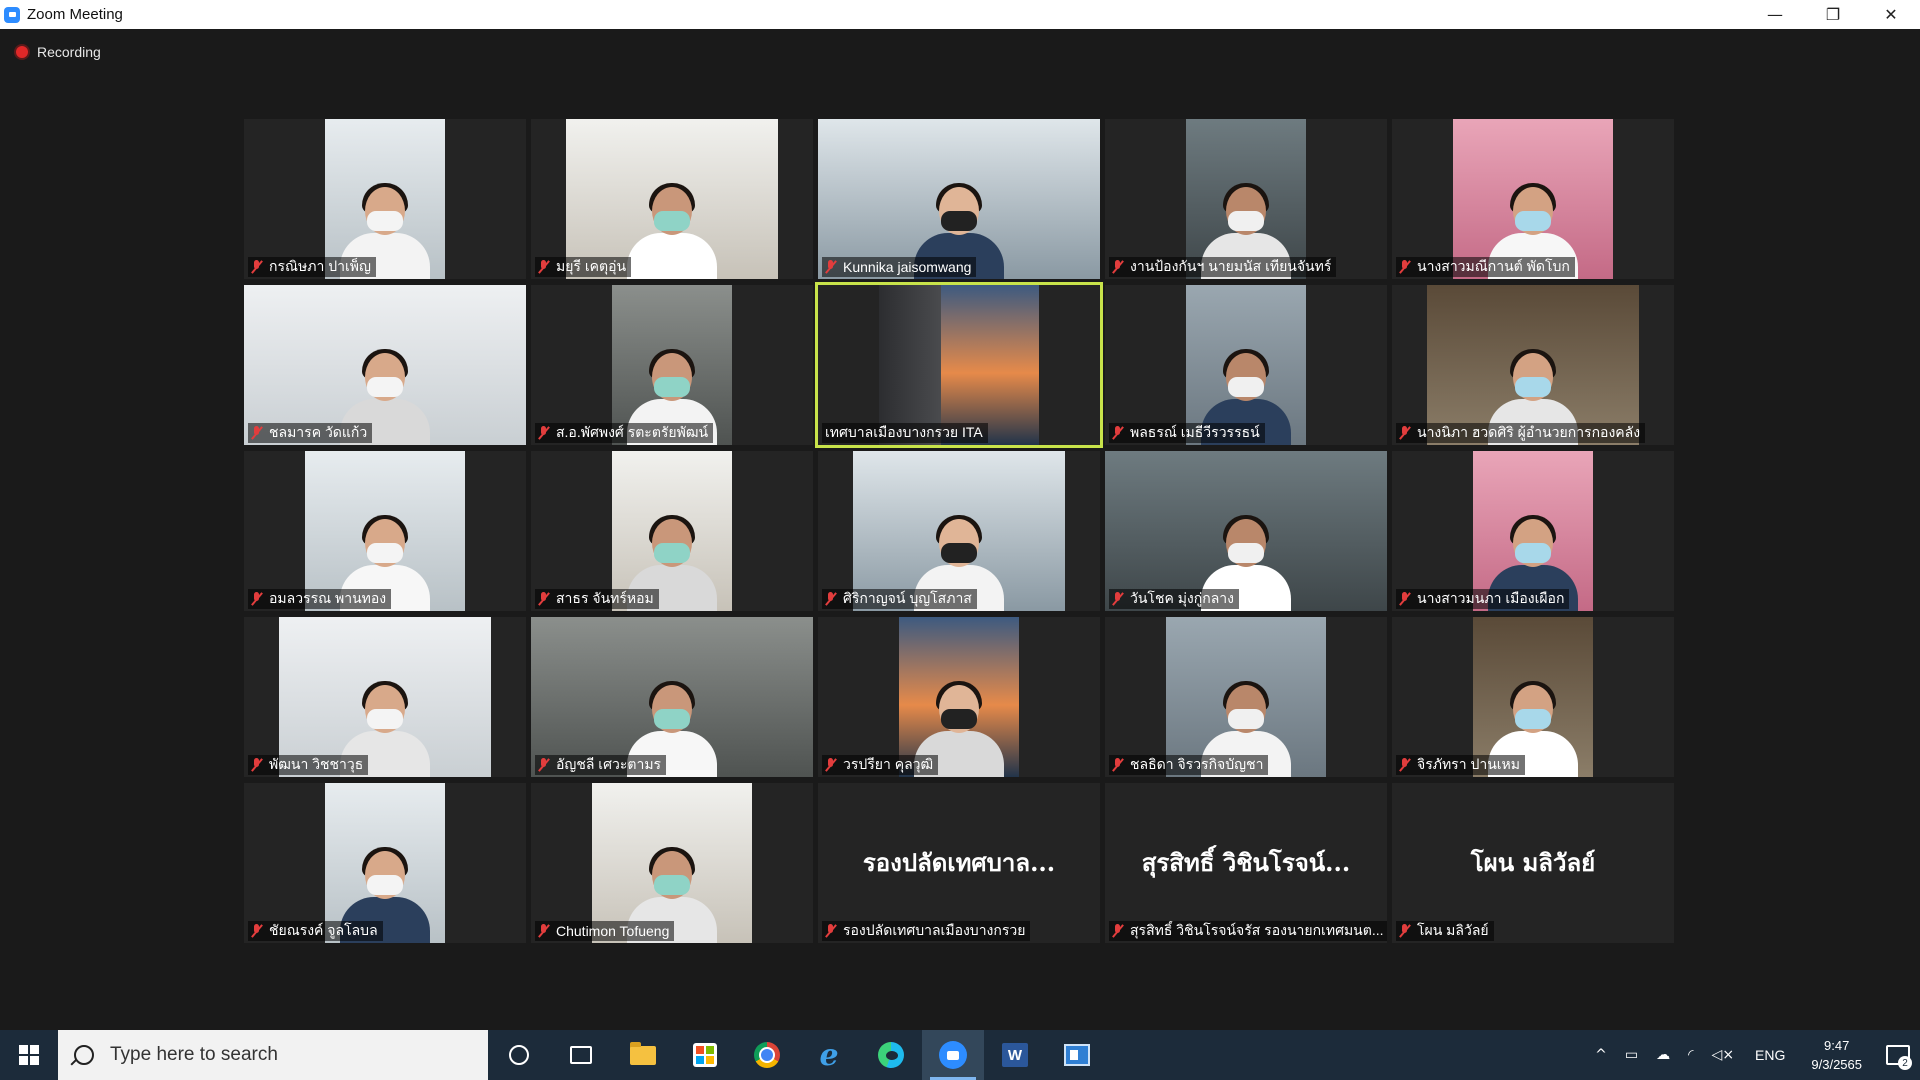  I want to click on participant-tile: ชลมารค วัดแก้ว, so click(385, 365).